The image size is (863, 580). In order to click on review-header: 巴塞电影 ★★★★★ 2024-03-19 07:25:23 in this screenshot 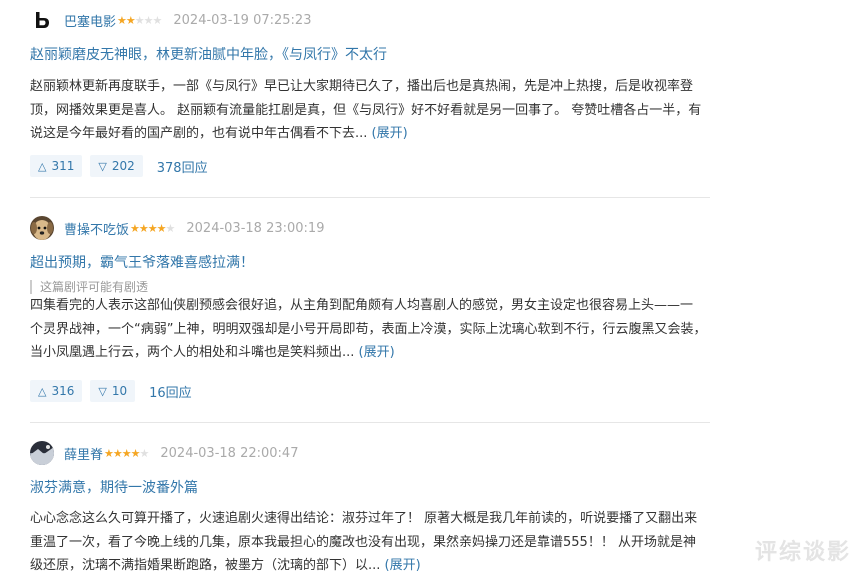, I will do `click(170, 20)`.